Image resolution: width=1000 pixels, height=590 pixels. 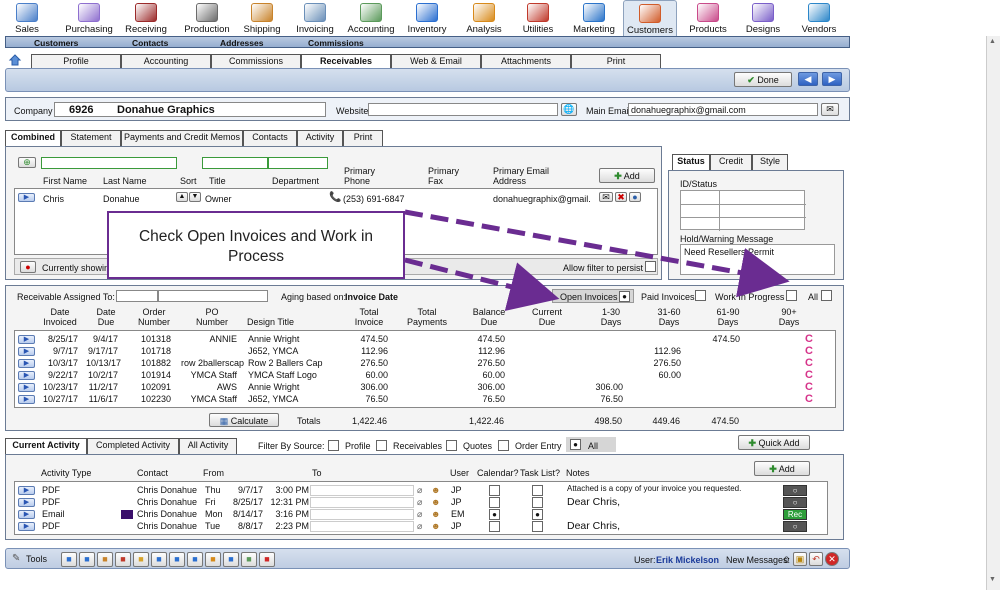 What do you see at coordinates (482, 284) in the screenshot?
I see `arrow-to-open-invoices` at bounding box center [482, 284].